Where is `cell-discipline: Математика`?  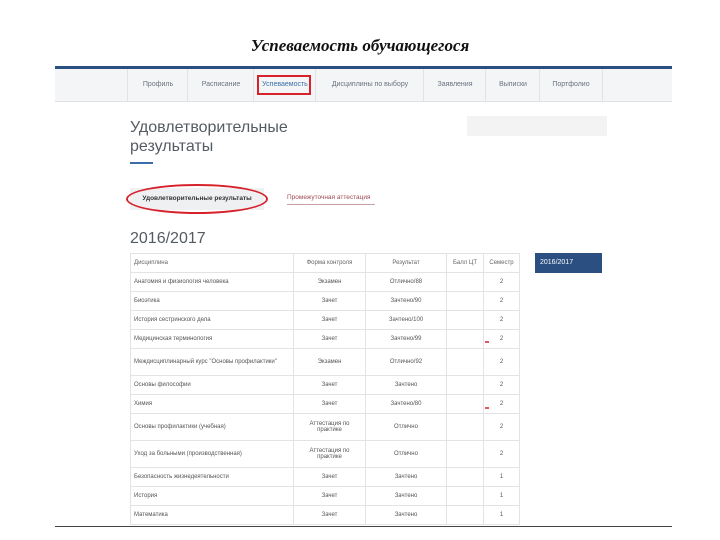 cell-discipline: Математика is located at coordinates (212, 515).